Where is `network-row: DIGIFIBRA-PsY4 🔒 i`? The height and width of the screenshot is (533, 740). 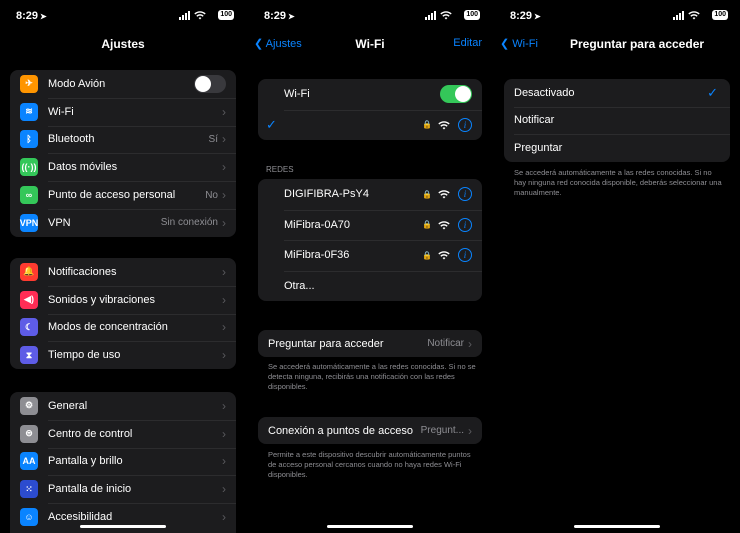 network-row: DIGIFIBRA-PsY4 🔒 i is located at coordinates (370, 194).